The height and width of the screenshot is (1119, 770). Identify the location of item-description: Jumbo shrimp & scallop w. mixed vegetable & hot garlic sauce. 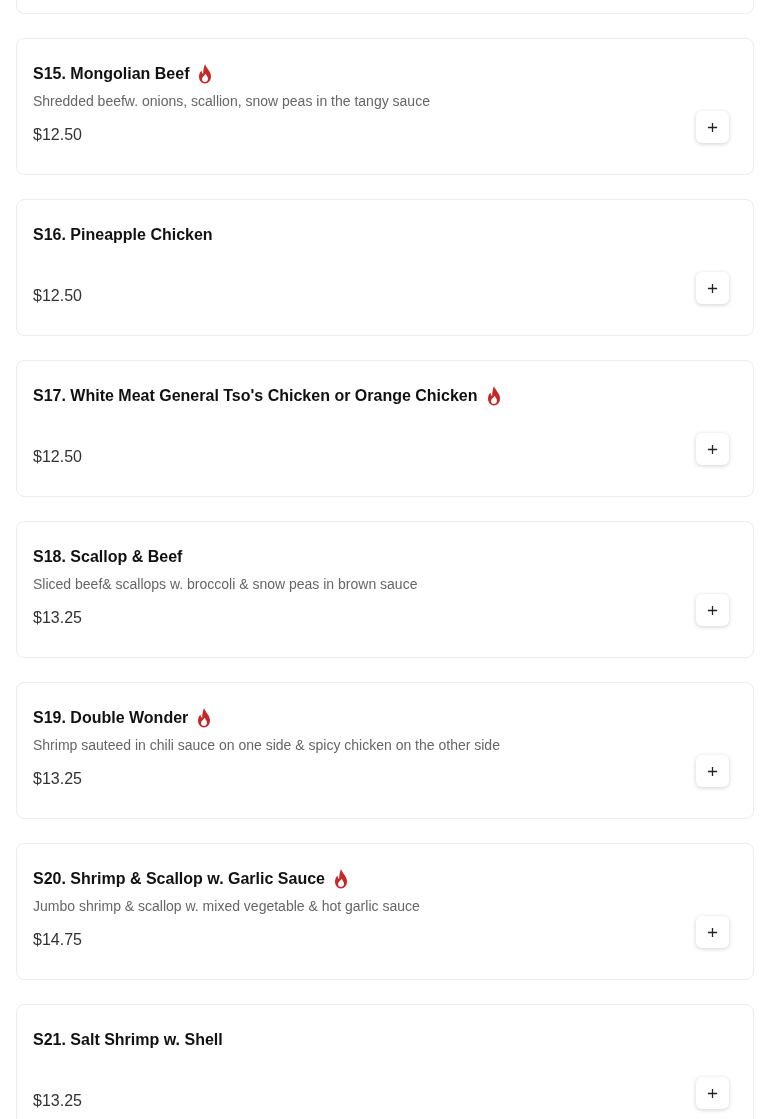
(227, 906).